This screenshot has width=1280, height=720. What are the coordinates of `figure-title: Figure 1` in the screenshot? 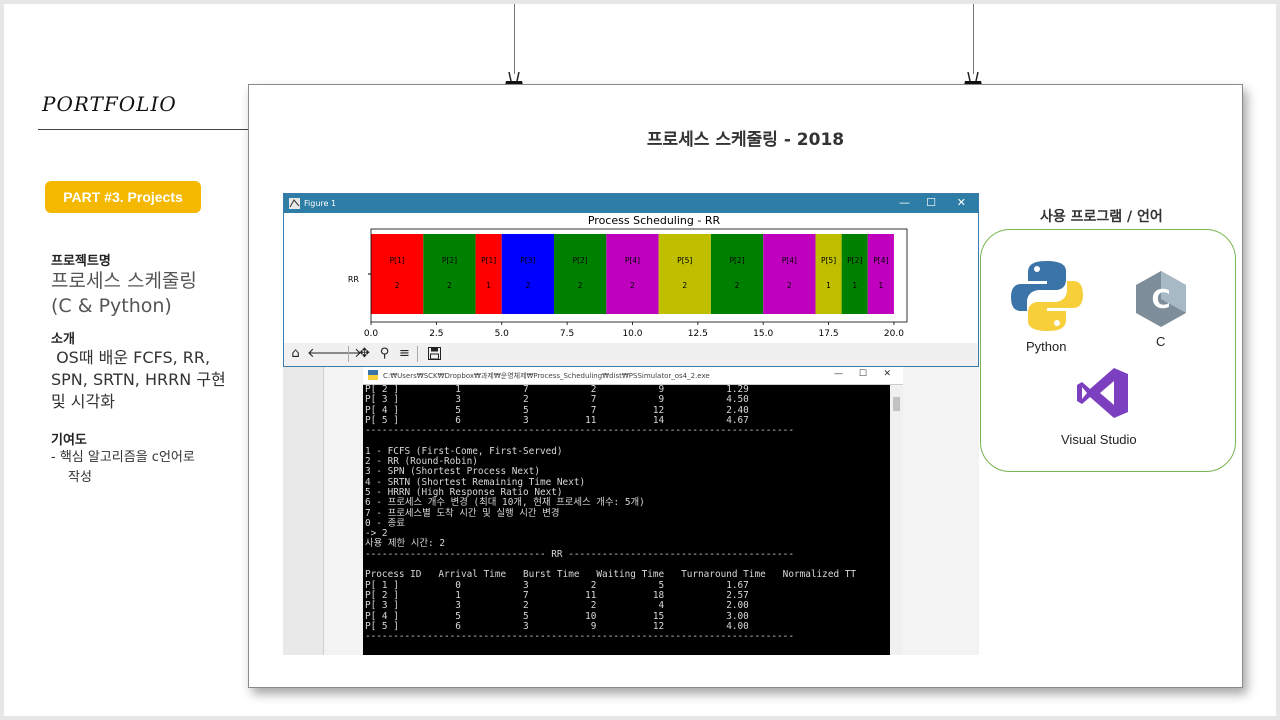 It's located at (320, 203).